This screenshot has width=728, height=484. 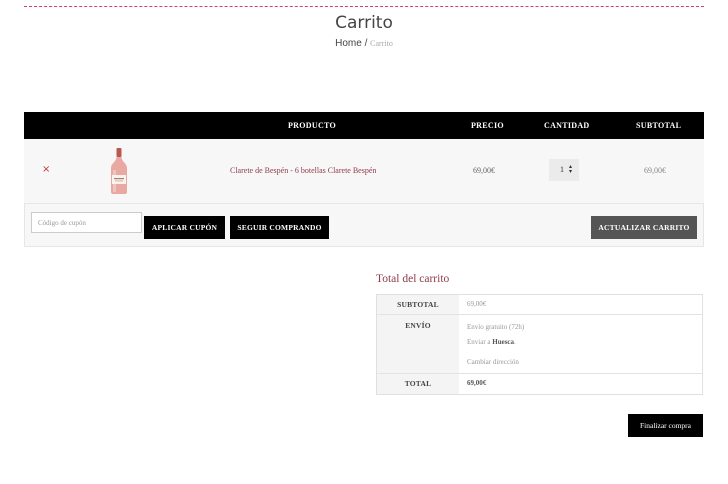 What do you see at coordinates (493, 362) in the screenshot?
I see `change-address-link: Cambiar dirección` at bounding box center [493, 362].